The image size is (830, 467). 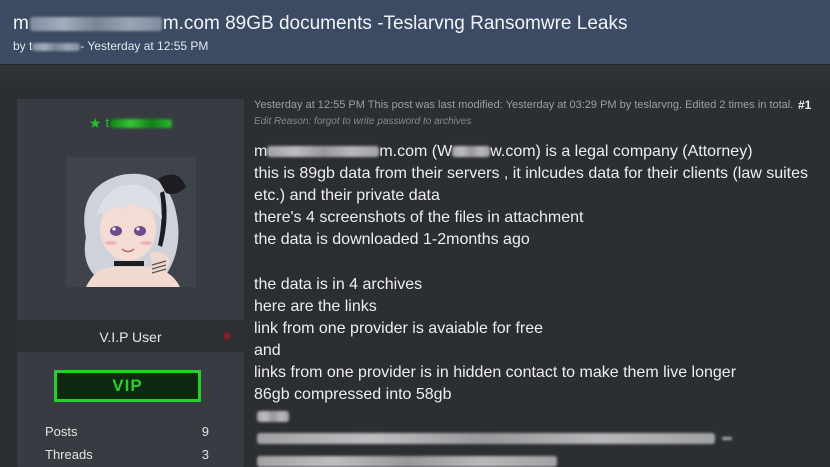 I want to click on offline-status-icon, so click(x=227, y=336).